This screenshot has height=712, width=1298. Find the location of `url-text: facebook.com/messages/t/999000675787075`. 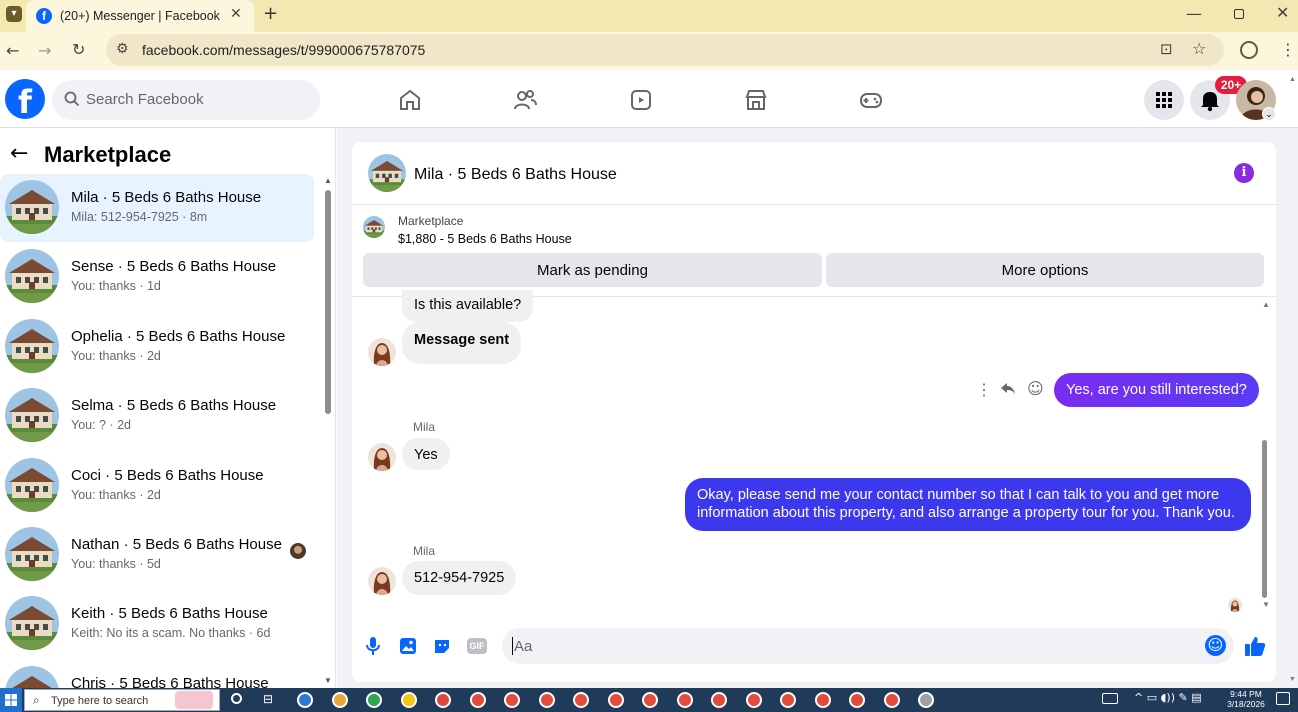

url-text: facebook.com/messages/t/999000675787075 is located at coordinates (283, 50).